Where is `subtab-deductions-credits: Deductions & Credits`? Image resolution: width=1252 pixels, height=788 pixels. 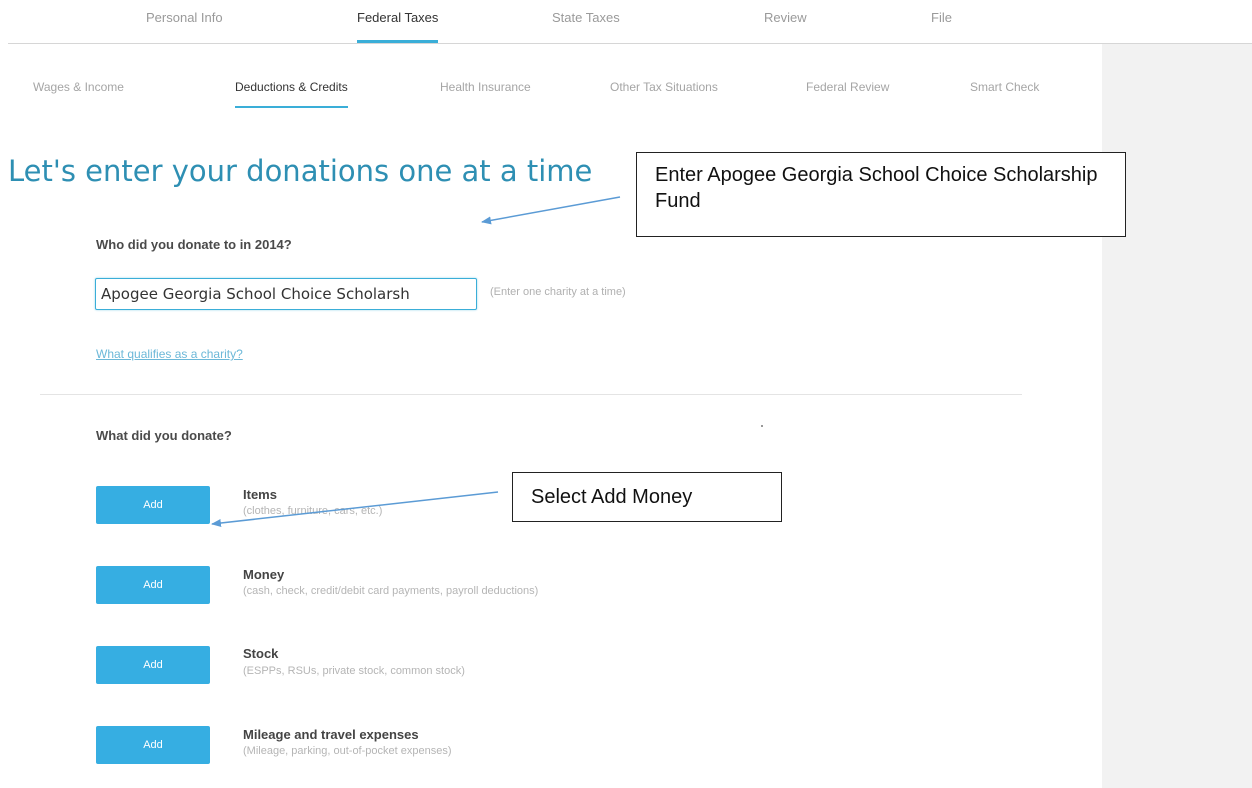
subtab-deductions-credits: Deductions & Credits is located at coordinates (291, 94).